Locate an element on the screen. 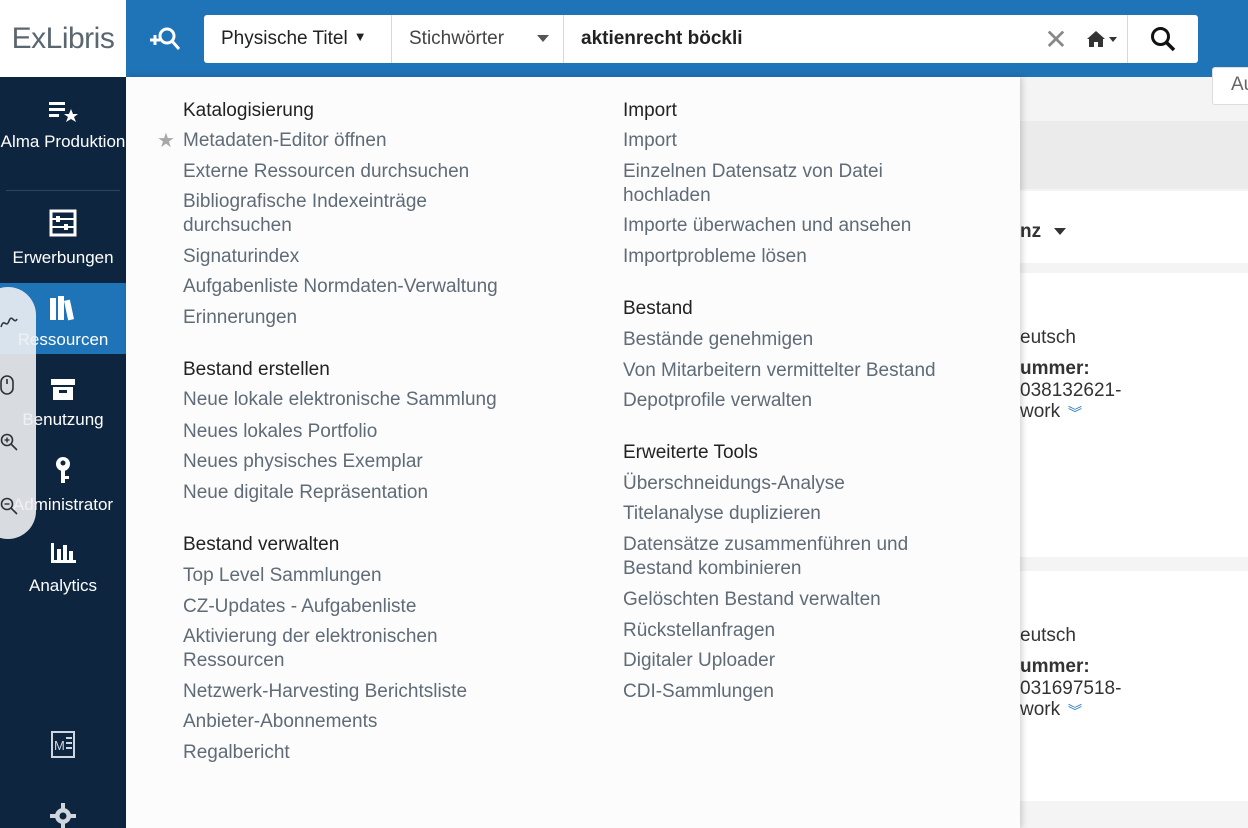 Image resolution: width=1248 pixels, height=828 pixels. scribble-icon is located at coordinates (9, 323).